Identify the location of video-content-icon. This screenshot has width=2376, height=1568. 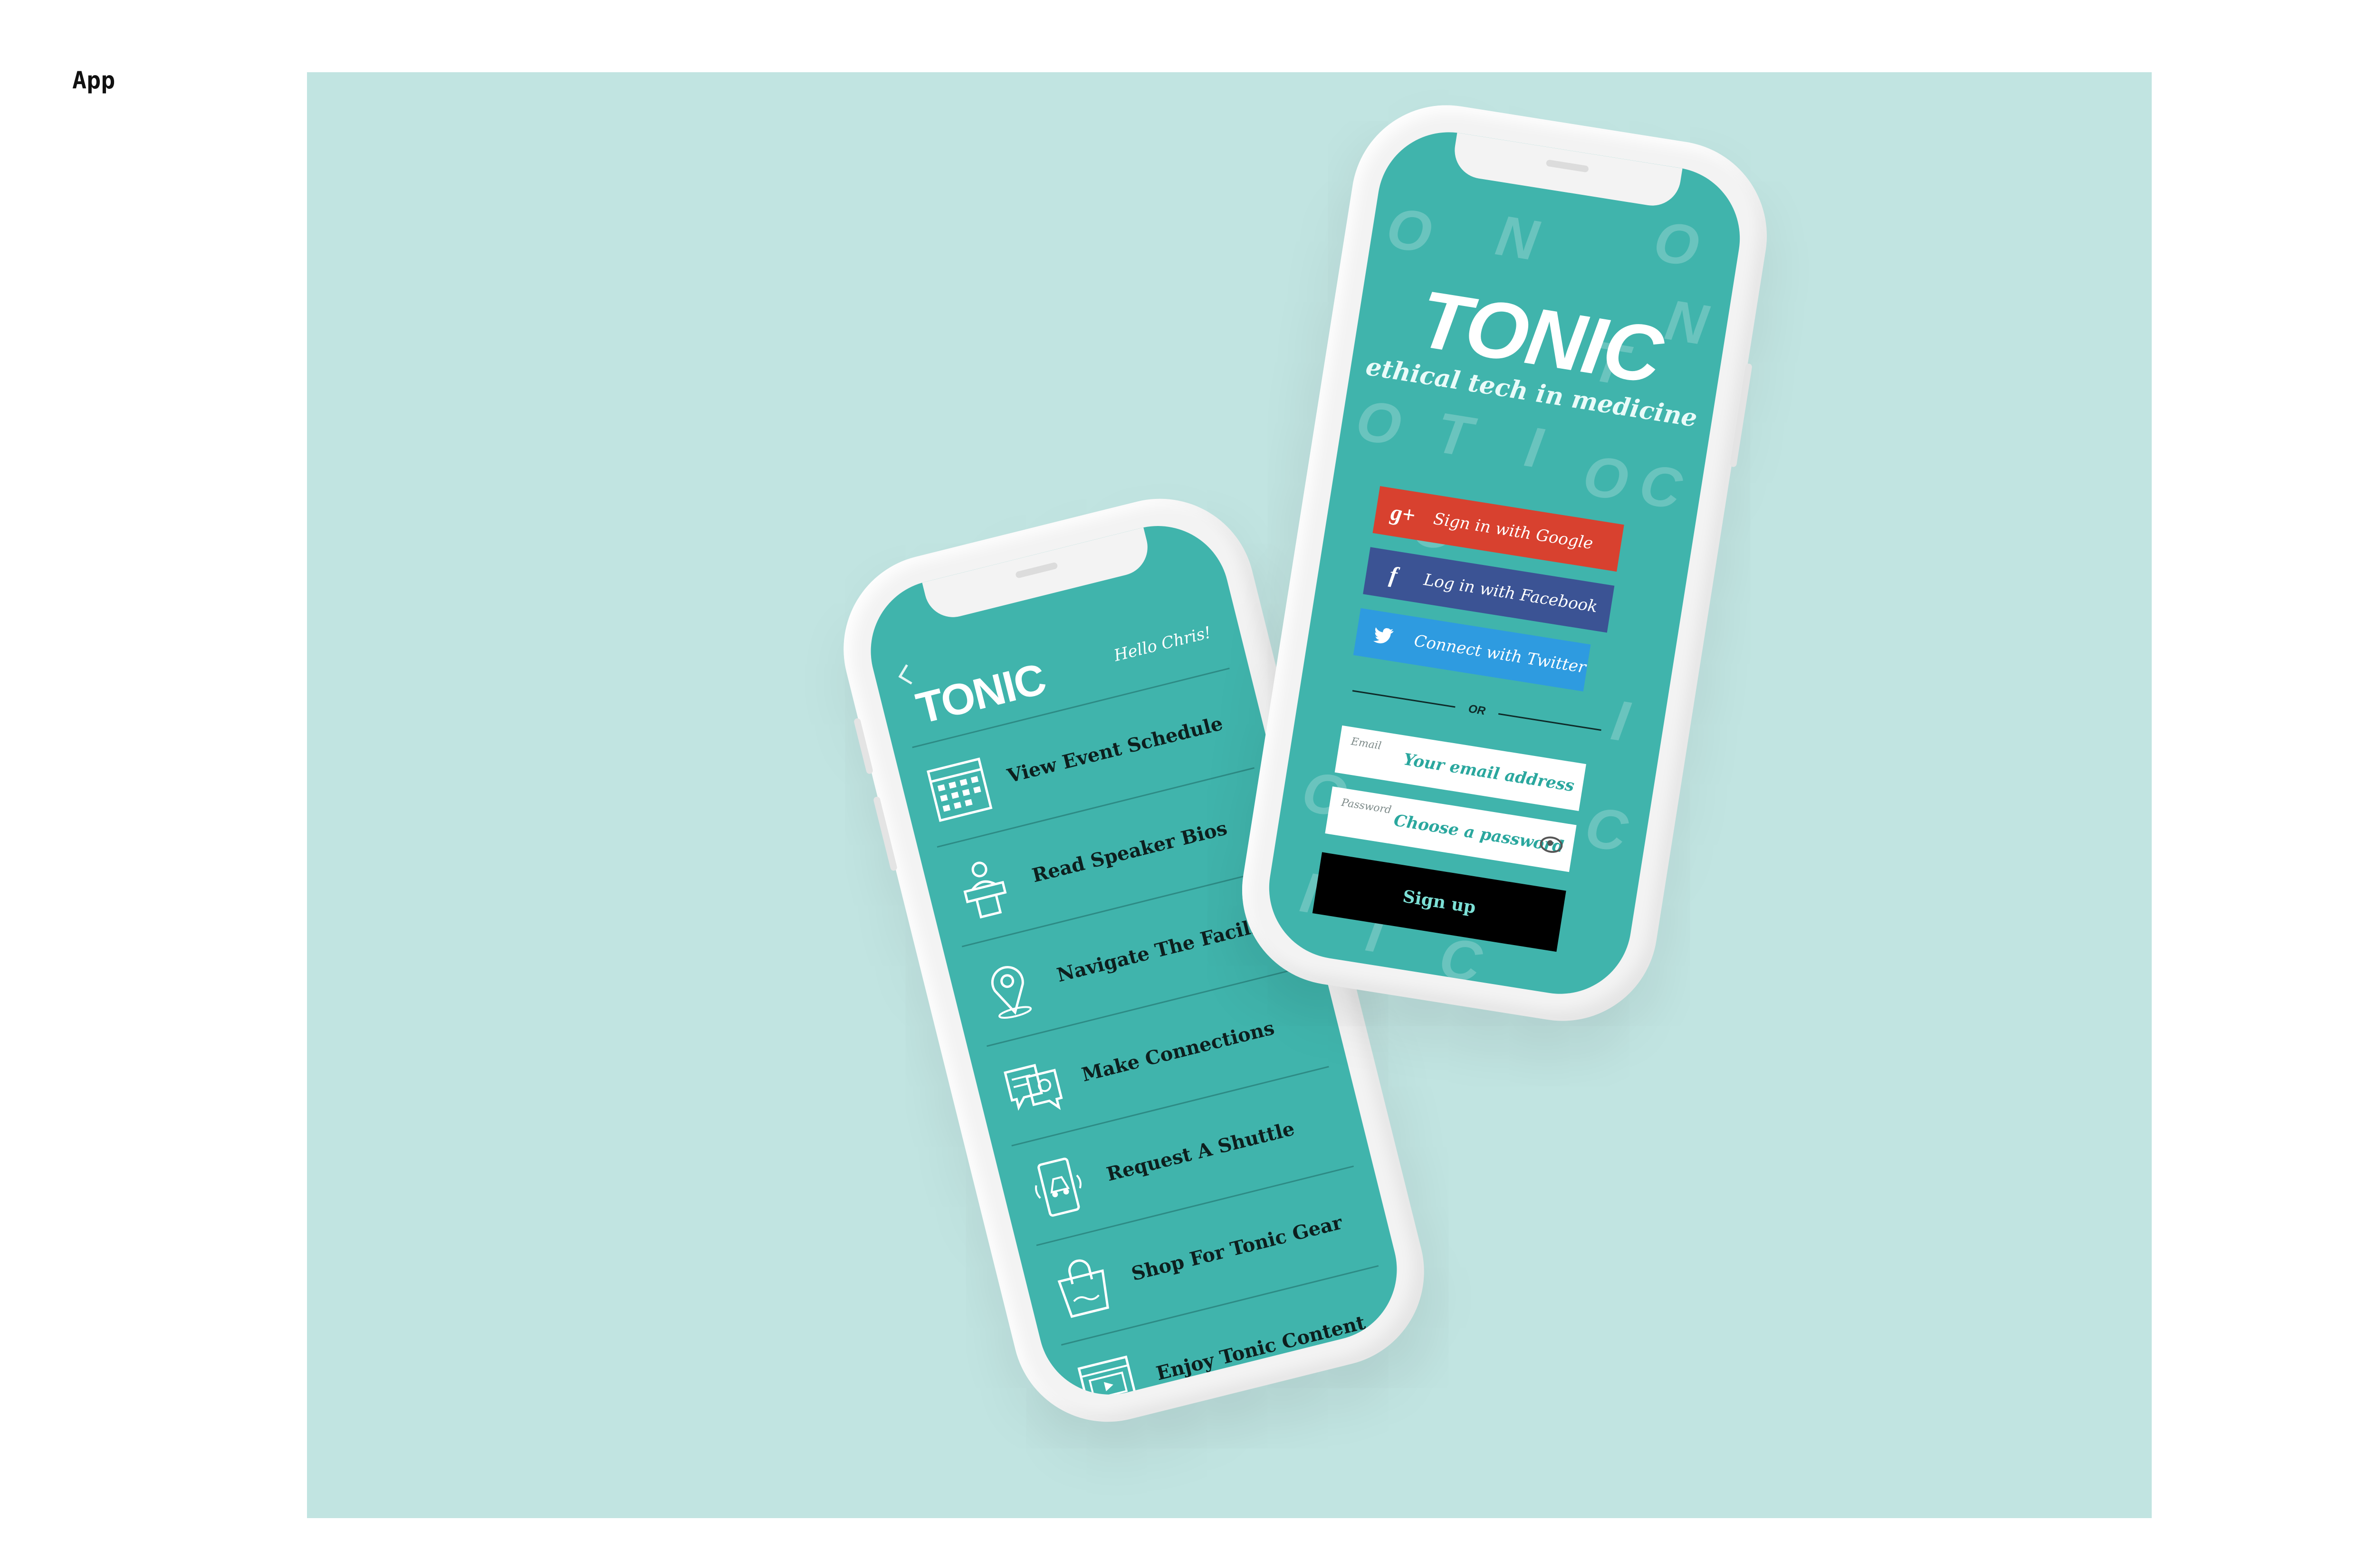
(1108, 1377).